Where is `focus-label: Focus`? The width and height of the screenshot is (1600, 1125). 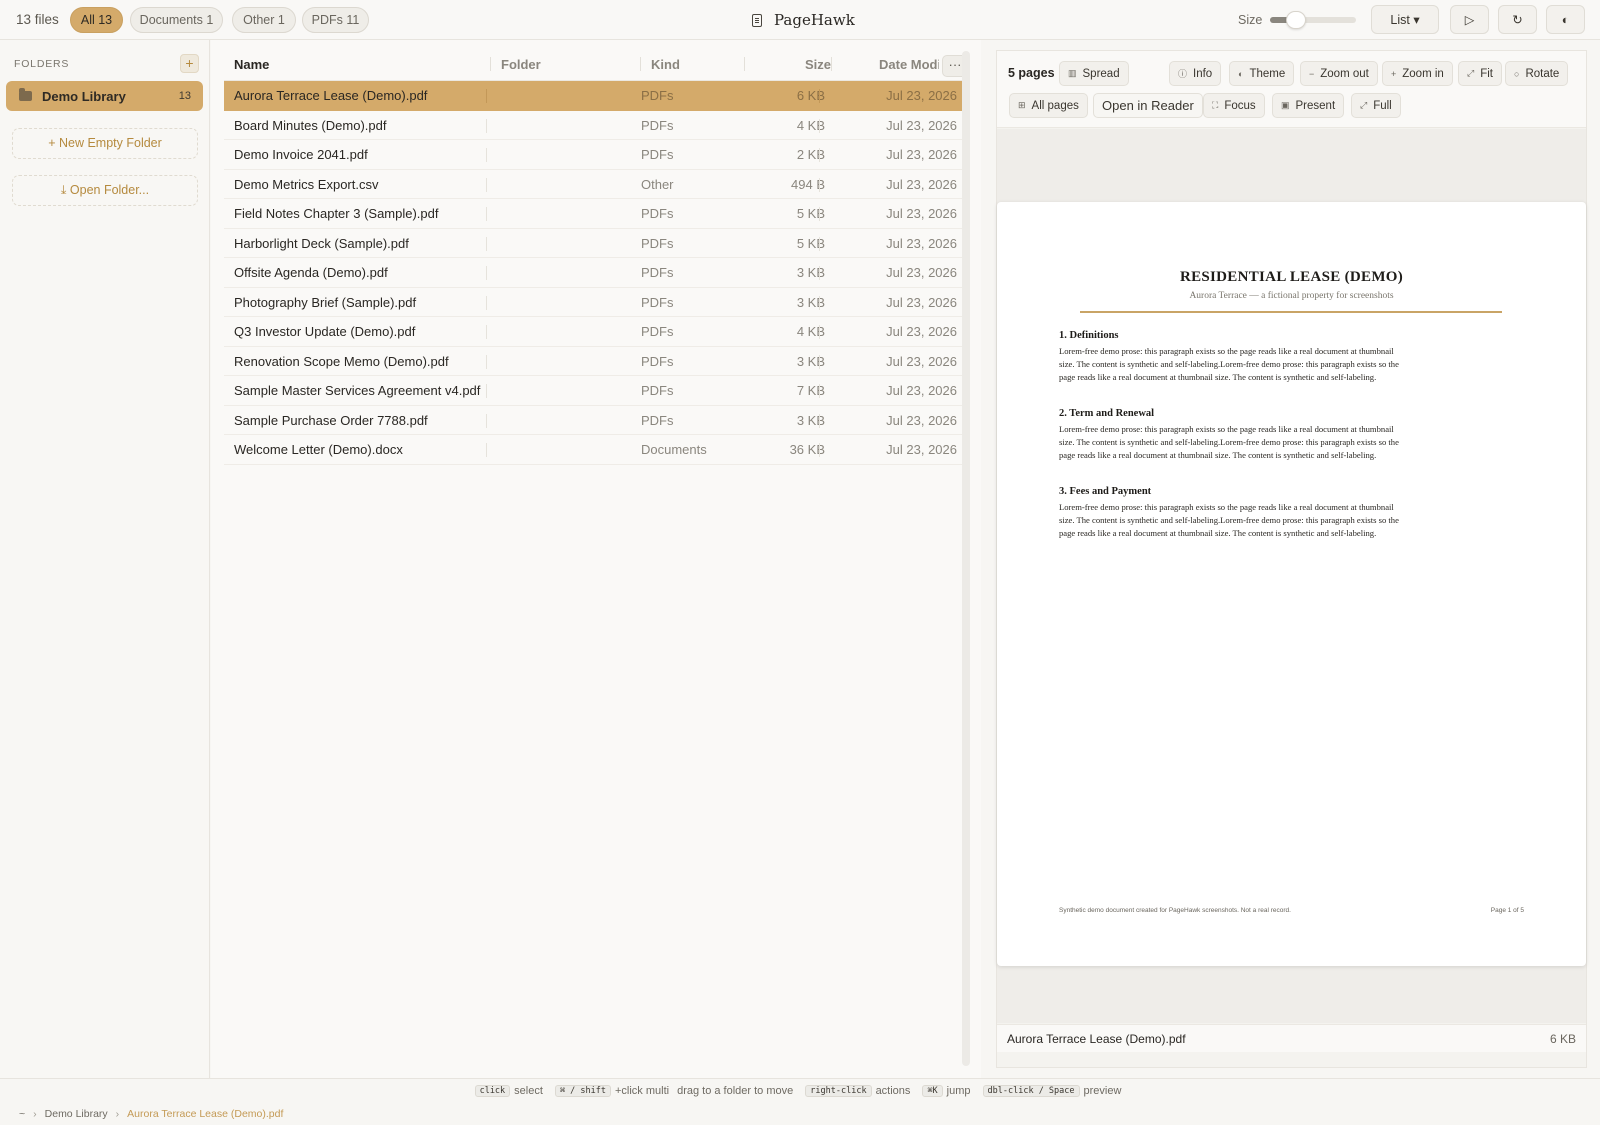 focus-label: Focus is located at coordinates (1240, 105).